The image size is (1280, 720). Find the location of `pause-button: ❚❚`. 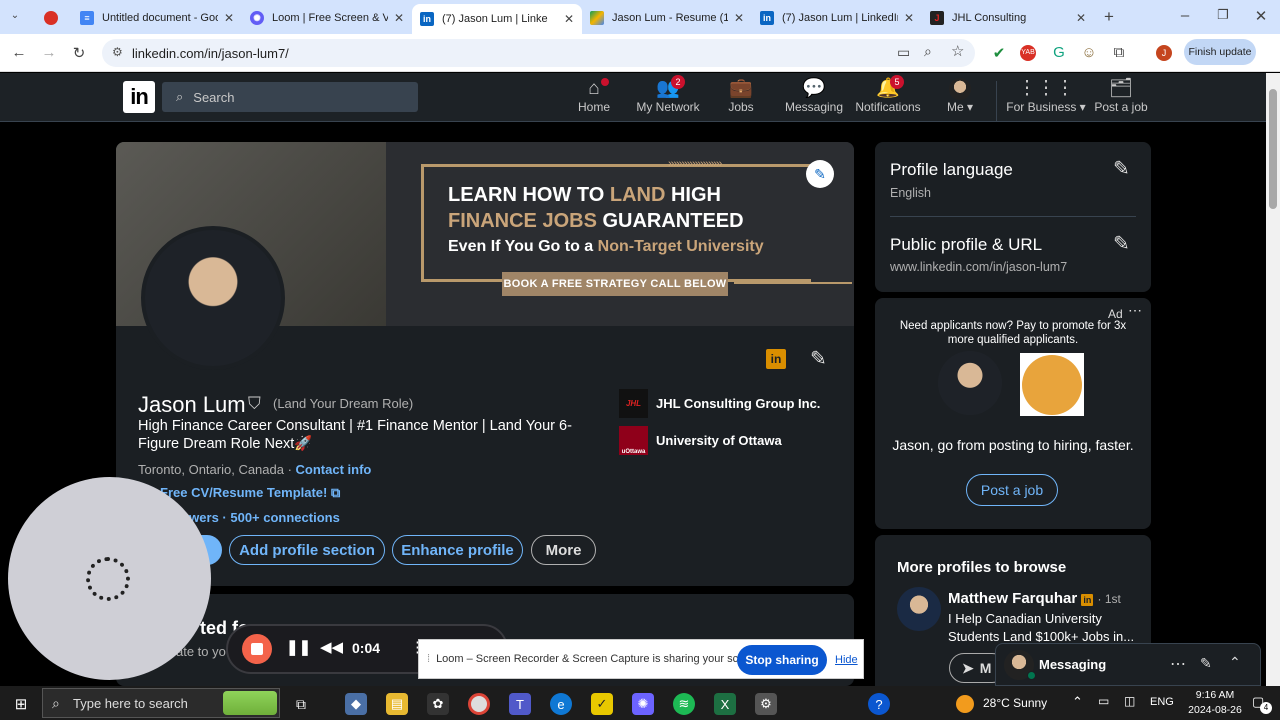

pause-button: ❚❚ is located at coordinates (298, 647).